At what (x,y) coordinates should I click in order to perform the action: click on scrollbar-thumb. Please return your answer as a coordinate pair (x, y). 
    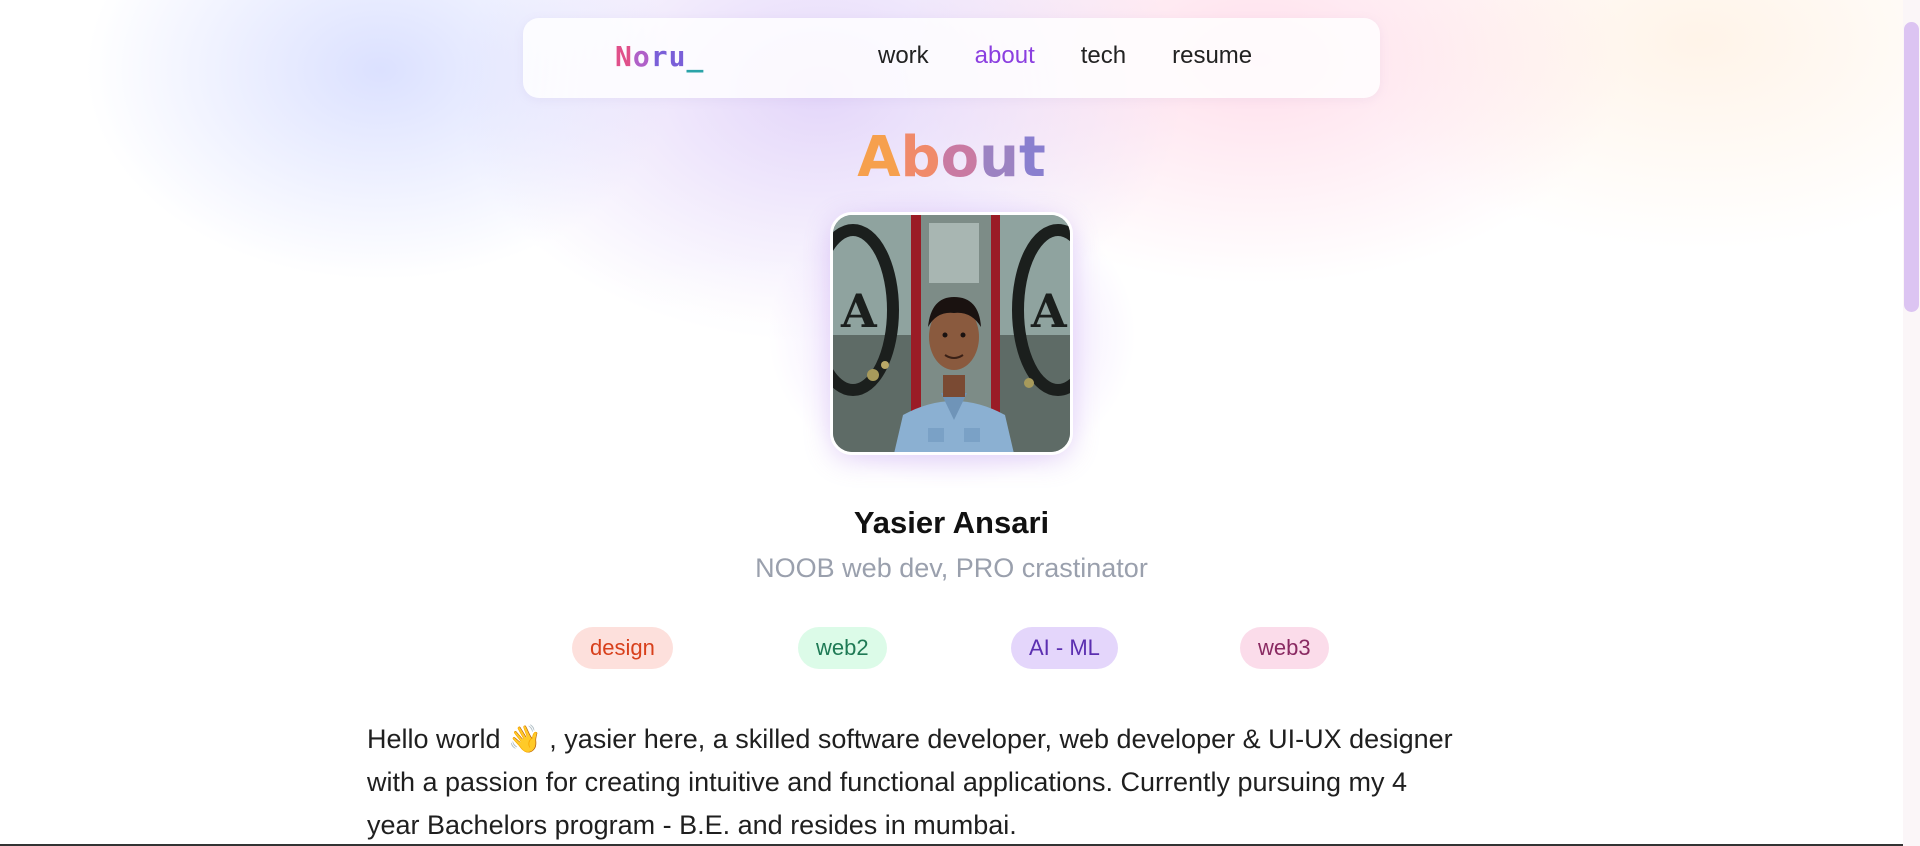
    Looking at the image, I should click on (1911, 167).